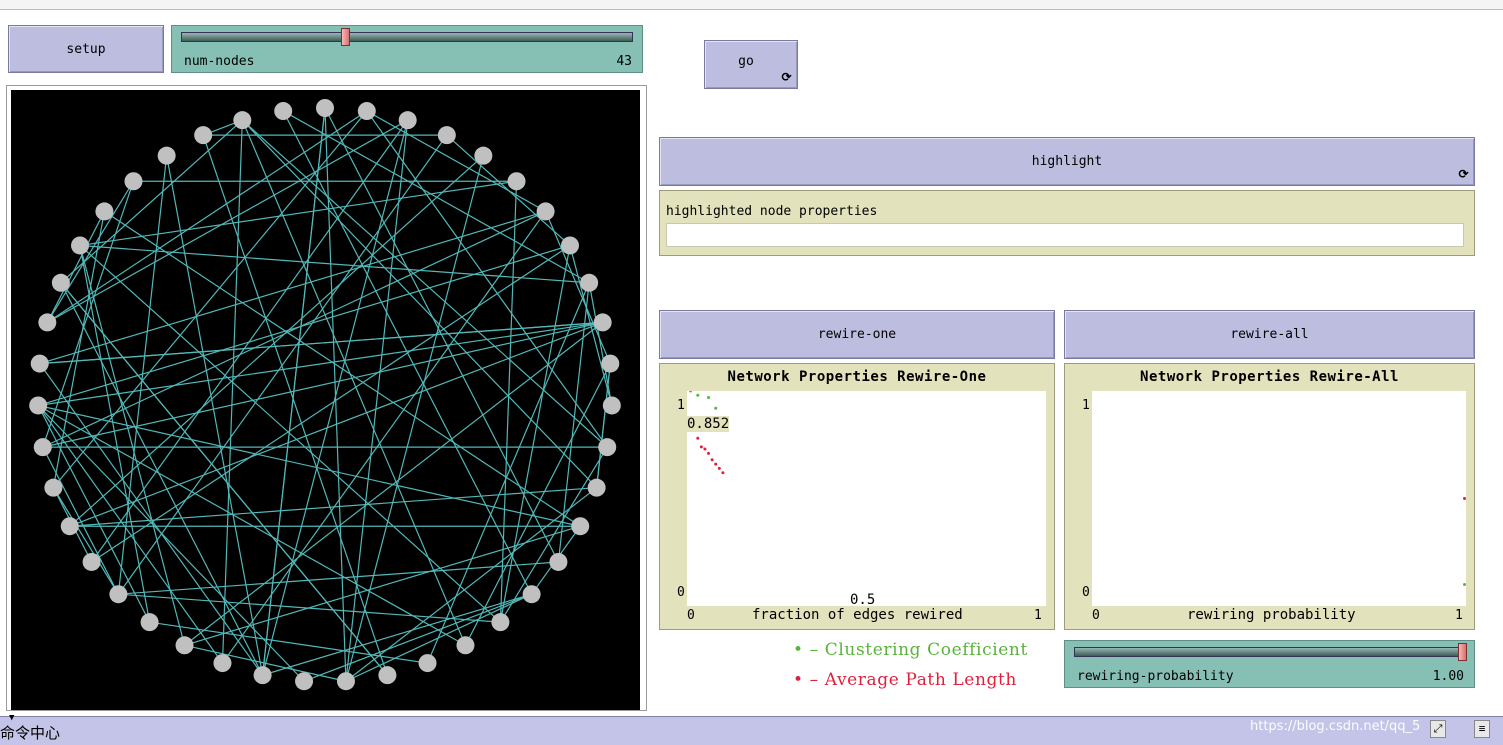  What do you see at coordinates (751, 64) in the screenshot?
I see `go-button: go ⟳` at bounding box center [751, 64].